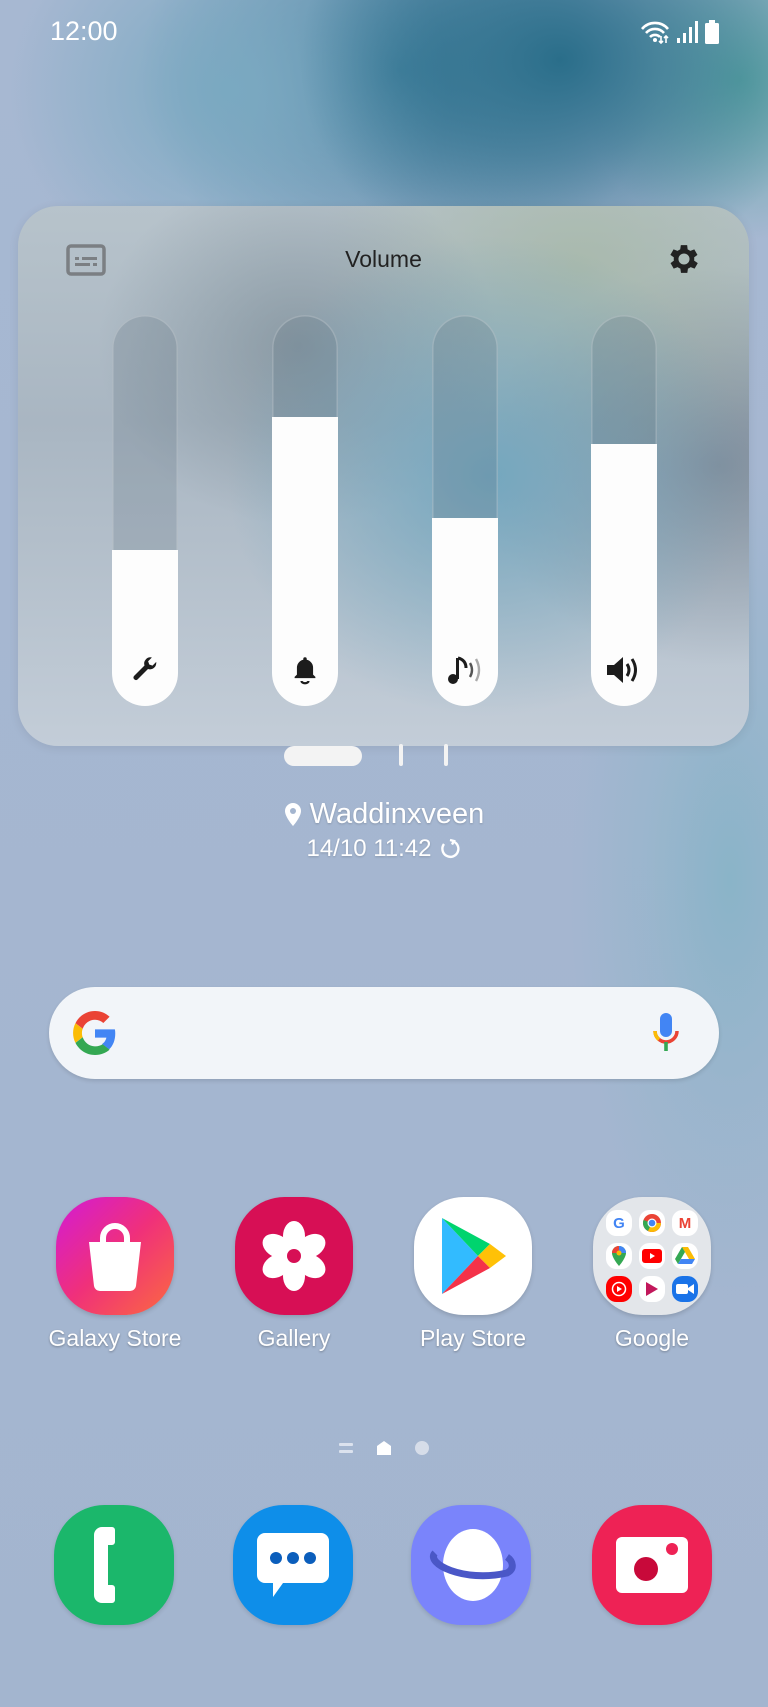  What do you see at coordinates (383, 259) in the screenshot?
I see `volume-panel-title: Volume` at bounding box center [383, 259].